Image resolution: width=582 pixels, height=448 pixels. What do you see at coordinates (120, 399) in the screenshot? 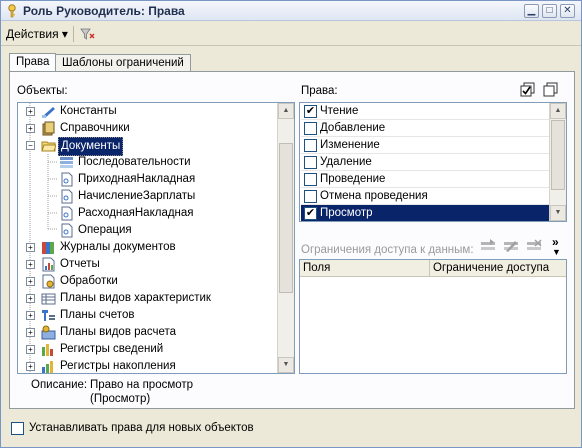
I see `description-text-line2: (Просмотр)` at bounding box center [120, 399].